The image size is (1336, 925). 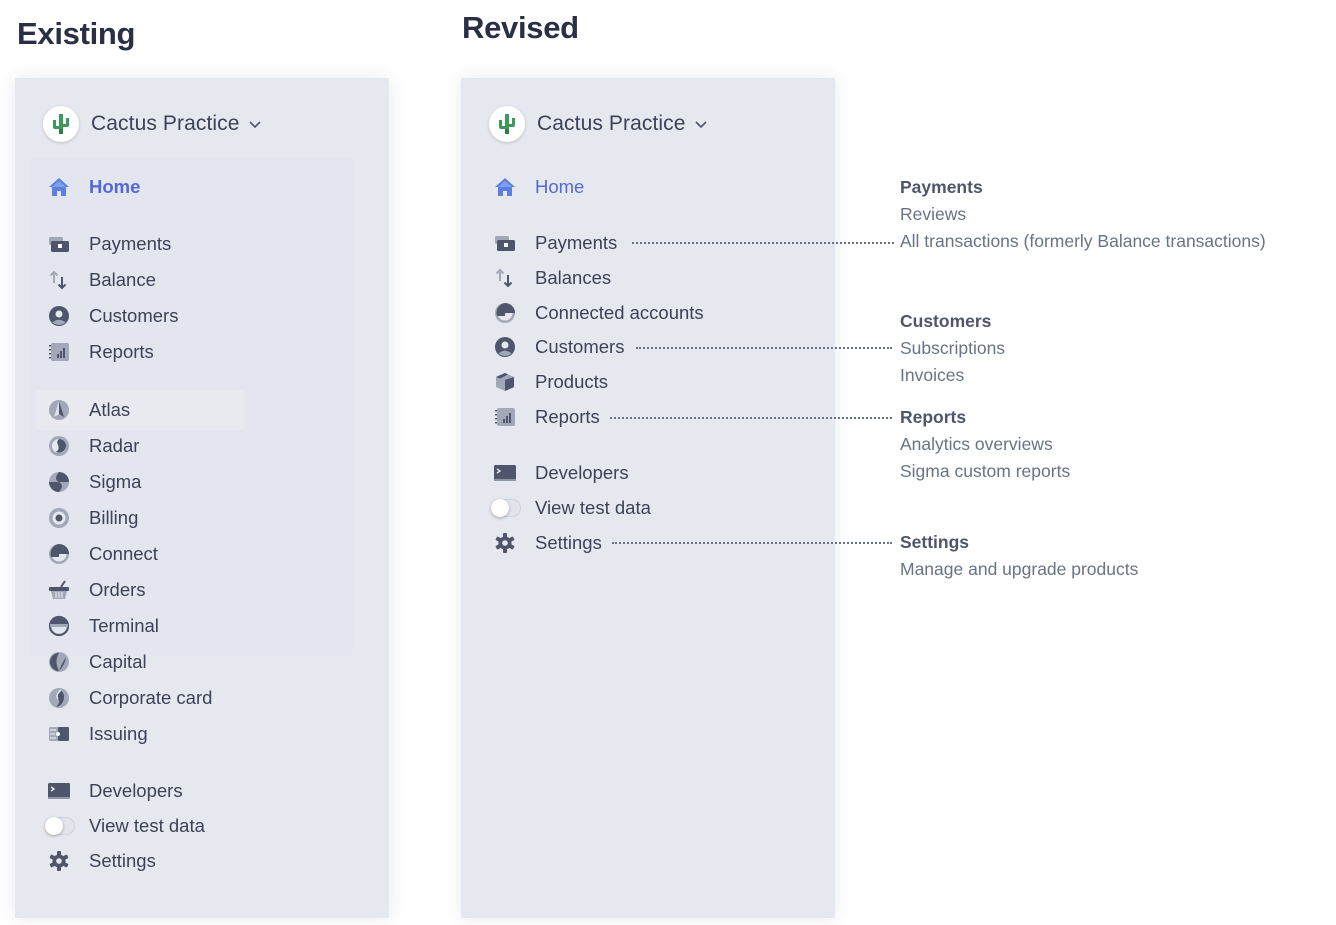 I want to click on nav-item-balances: Balances, so click(x=552, y=278).